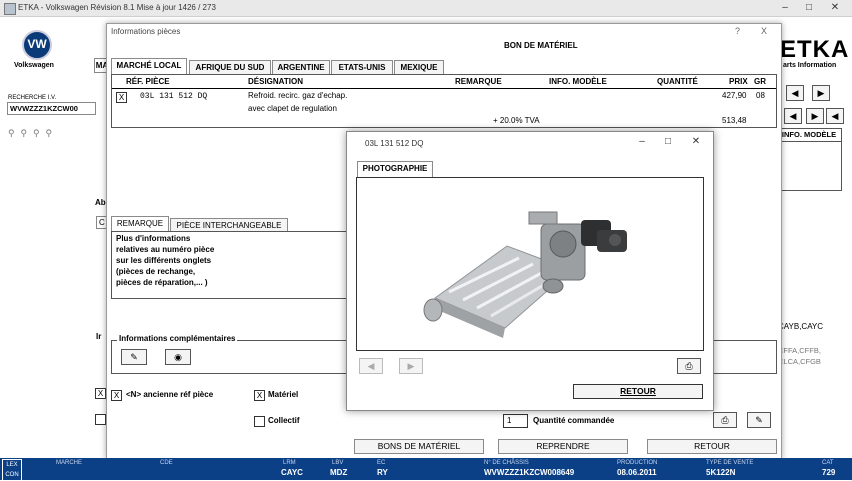 The height and width of the screenshot is (481, 852). I want to click on search-input: WVWZZZ1KZCW00, so click(51, 108).